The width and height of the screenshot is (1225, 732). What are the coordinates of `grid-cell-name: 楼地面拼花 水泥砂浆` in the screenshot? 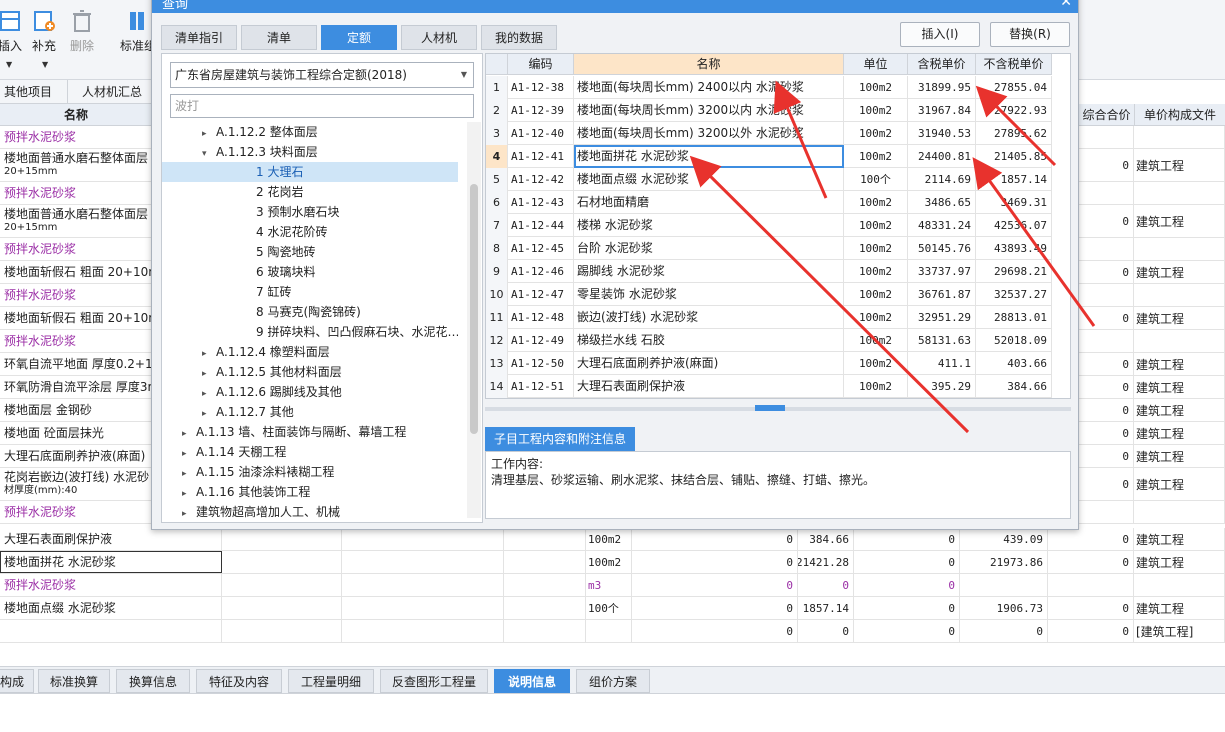 It's located at (709, 156).